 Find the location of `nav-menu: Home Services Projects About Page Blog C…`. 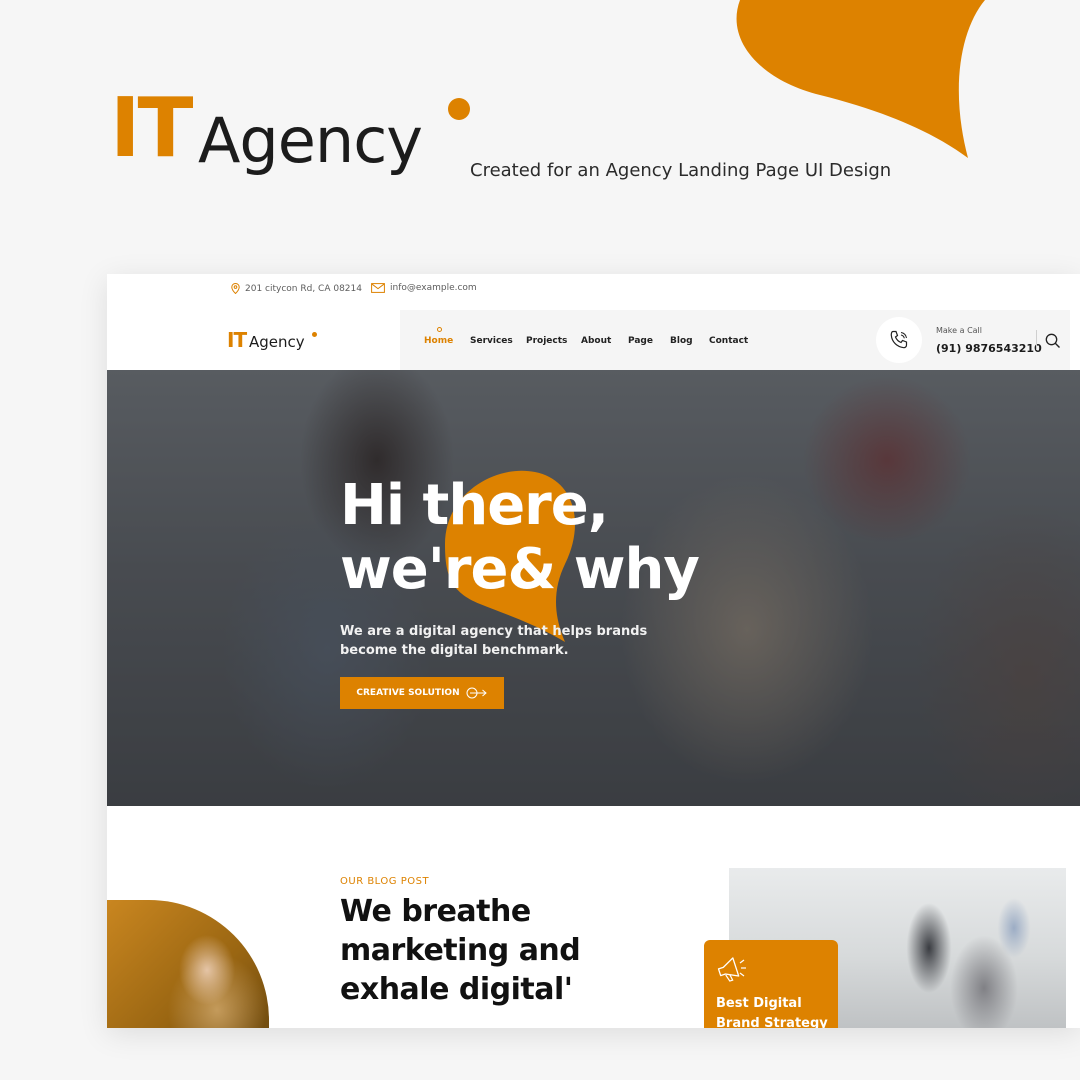

nav-menu: Home Services Projects About Page Blog C… is located at coordinates (735, 340).